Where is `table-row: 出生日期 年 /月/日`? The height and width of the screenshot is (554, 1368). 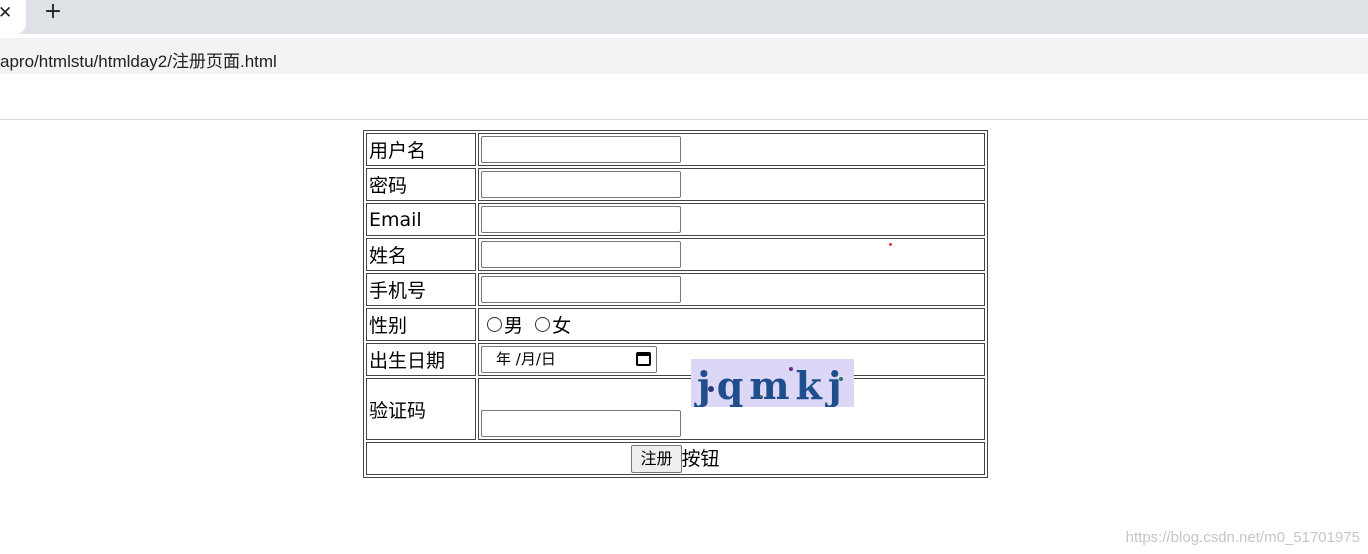
table-row: 出生日期 年 /月/日 is located at coordinates (675, 359).